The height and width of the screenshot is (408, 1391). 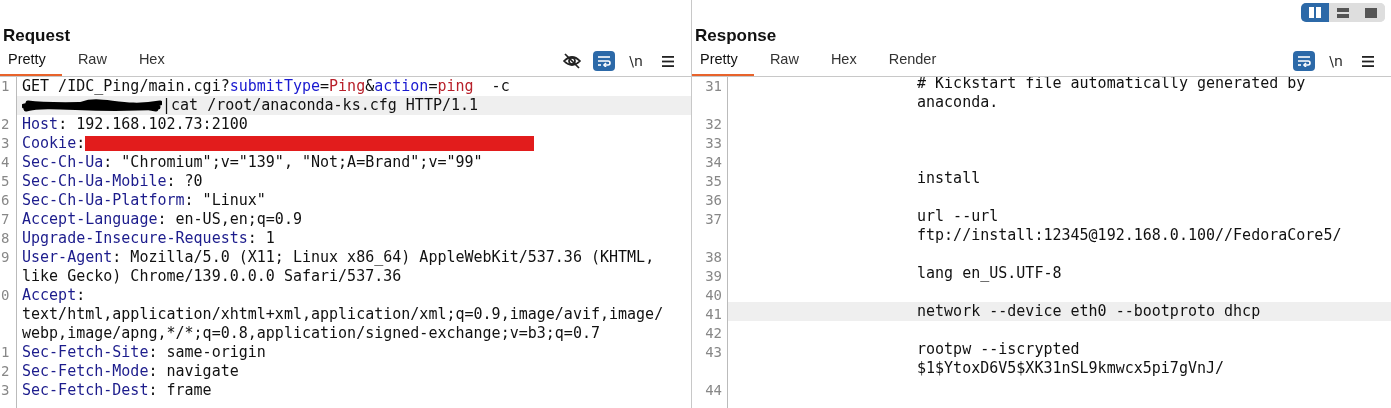 I want to click on line-number: 40, so click(x=713, y=295).